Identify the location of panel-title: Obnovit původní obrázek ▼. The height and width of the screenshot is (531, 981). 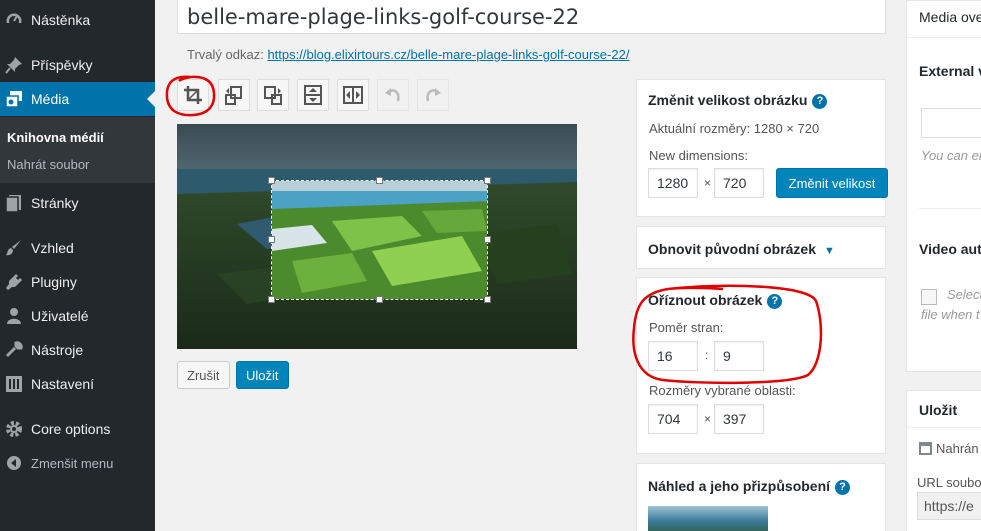
(741, 249).